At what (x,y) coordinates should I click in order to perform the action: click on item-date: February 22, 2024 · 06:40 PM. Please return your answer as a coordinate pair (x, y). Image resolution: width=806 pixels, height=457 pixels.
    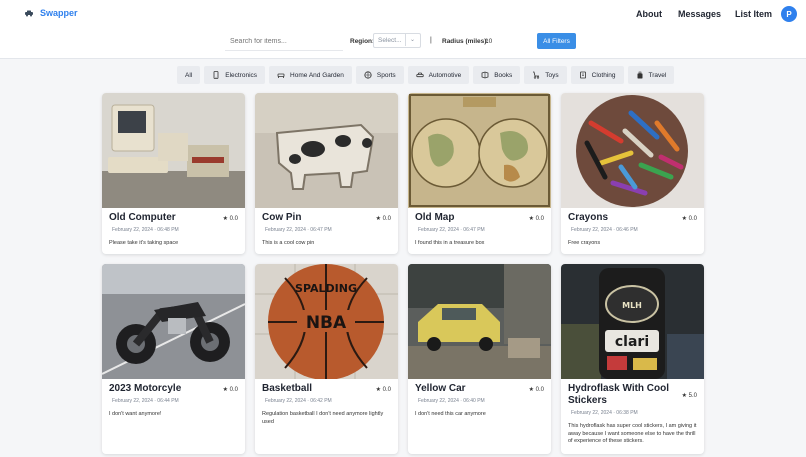
    Looking at the image, I should click on (451, 401).